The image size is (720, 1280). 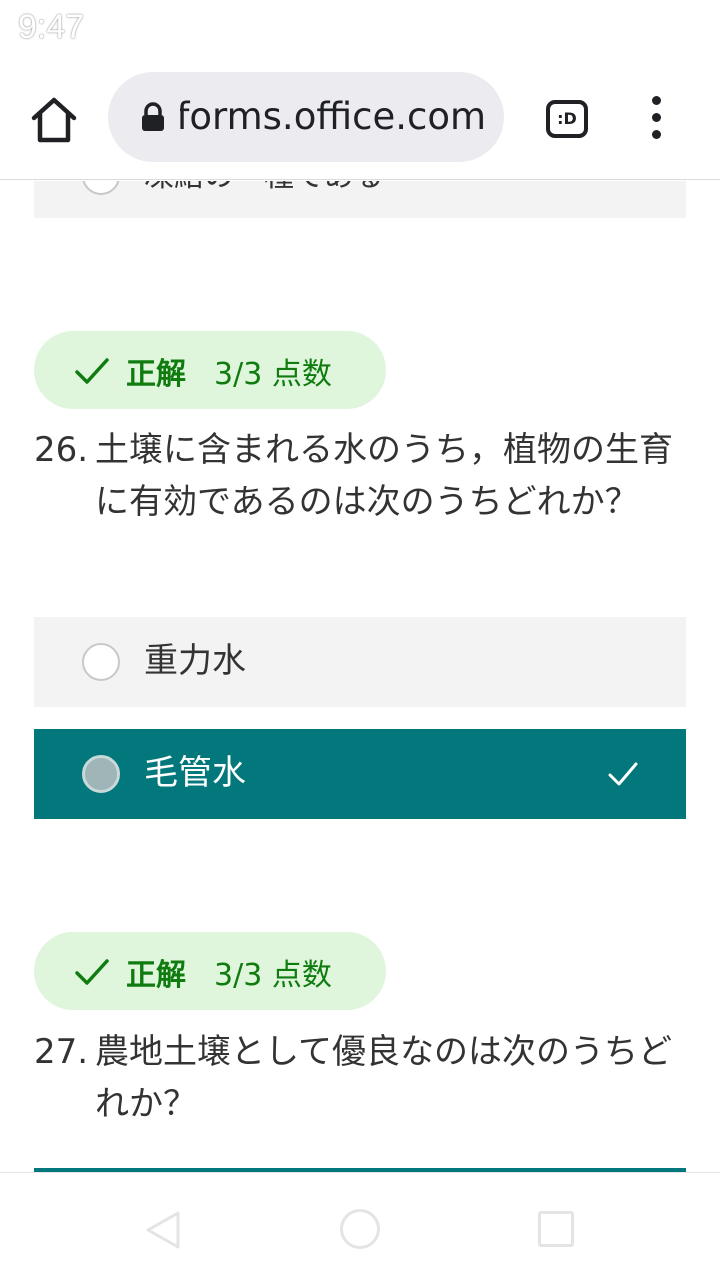 I want to click on question-27: 27. 農地土壌として優良なのは次のうちどれか？, so click(x=354, y=1078).